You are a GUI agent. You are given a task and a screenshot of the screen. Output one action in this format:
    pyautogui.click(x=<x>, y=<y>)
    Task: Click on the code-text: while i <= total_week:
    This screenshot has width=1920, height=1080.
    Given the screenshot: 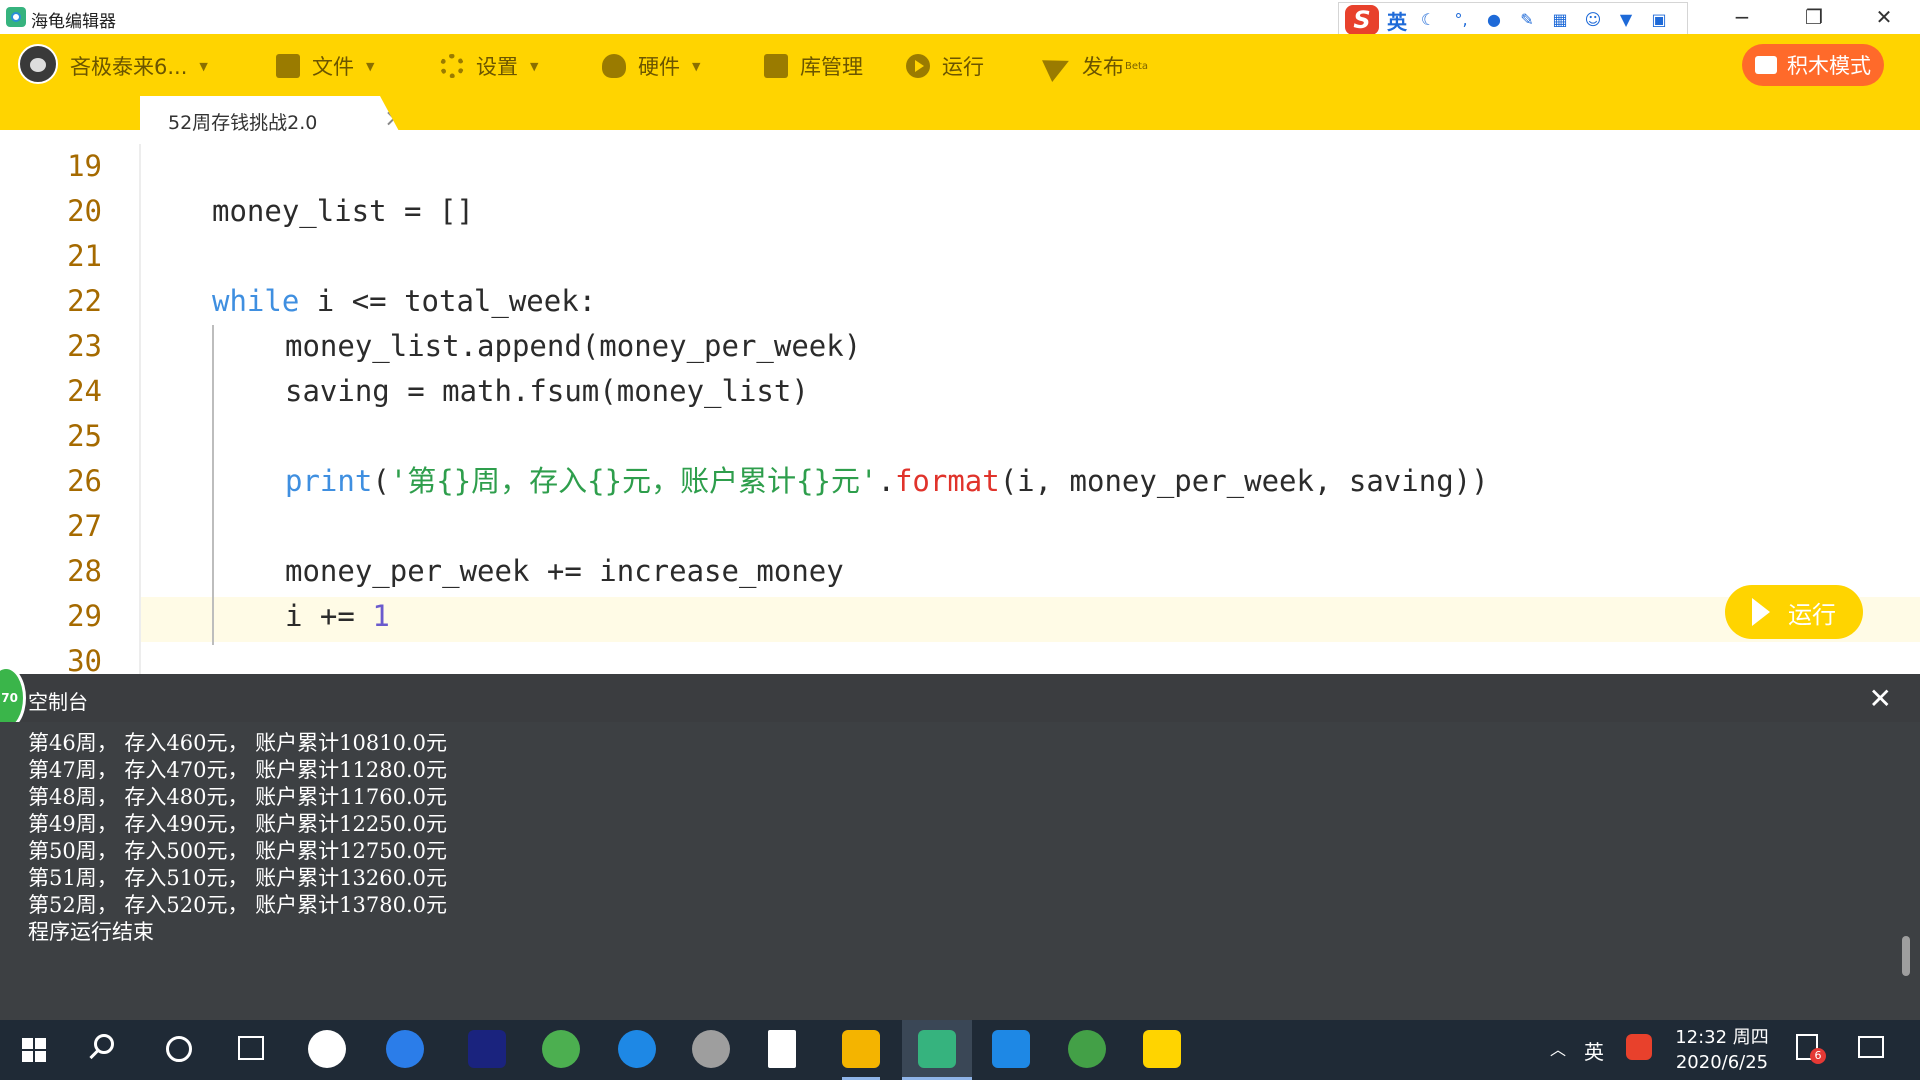 What is the action you would take?
    pyautogui.click(x=404, y=301)
    